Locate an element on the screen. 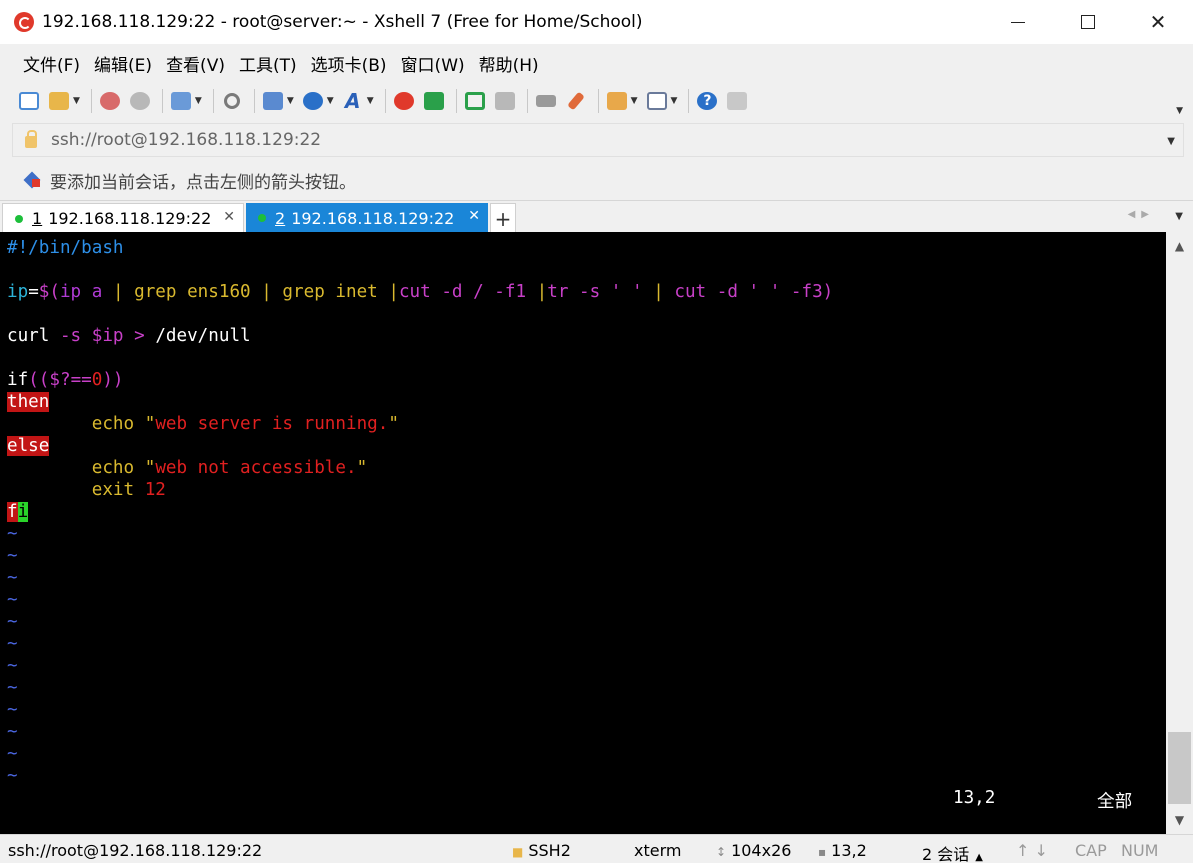 Image resolution: width=1193 pixels, height=863 pixels. new-session-icon is located at coordinates (29, 101).